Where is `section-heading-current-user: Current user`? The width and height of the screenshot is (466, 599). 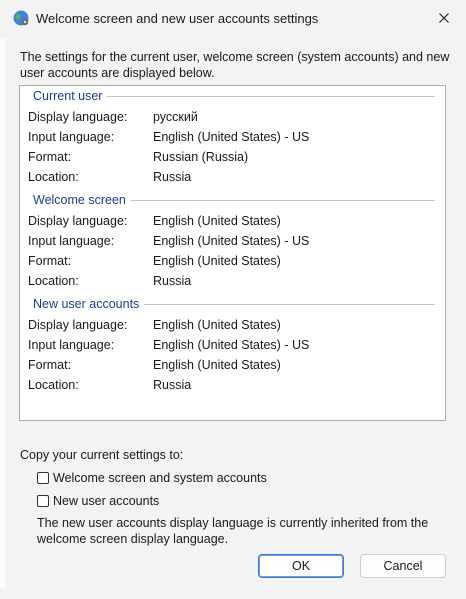 section-heading-current-user: Current user is located at coordinates (70, 96).